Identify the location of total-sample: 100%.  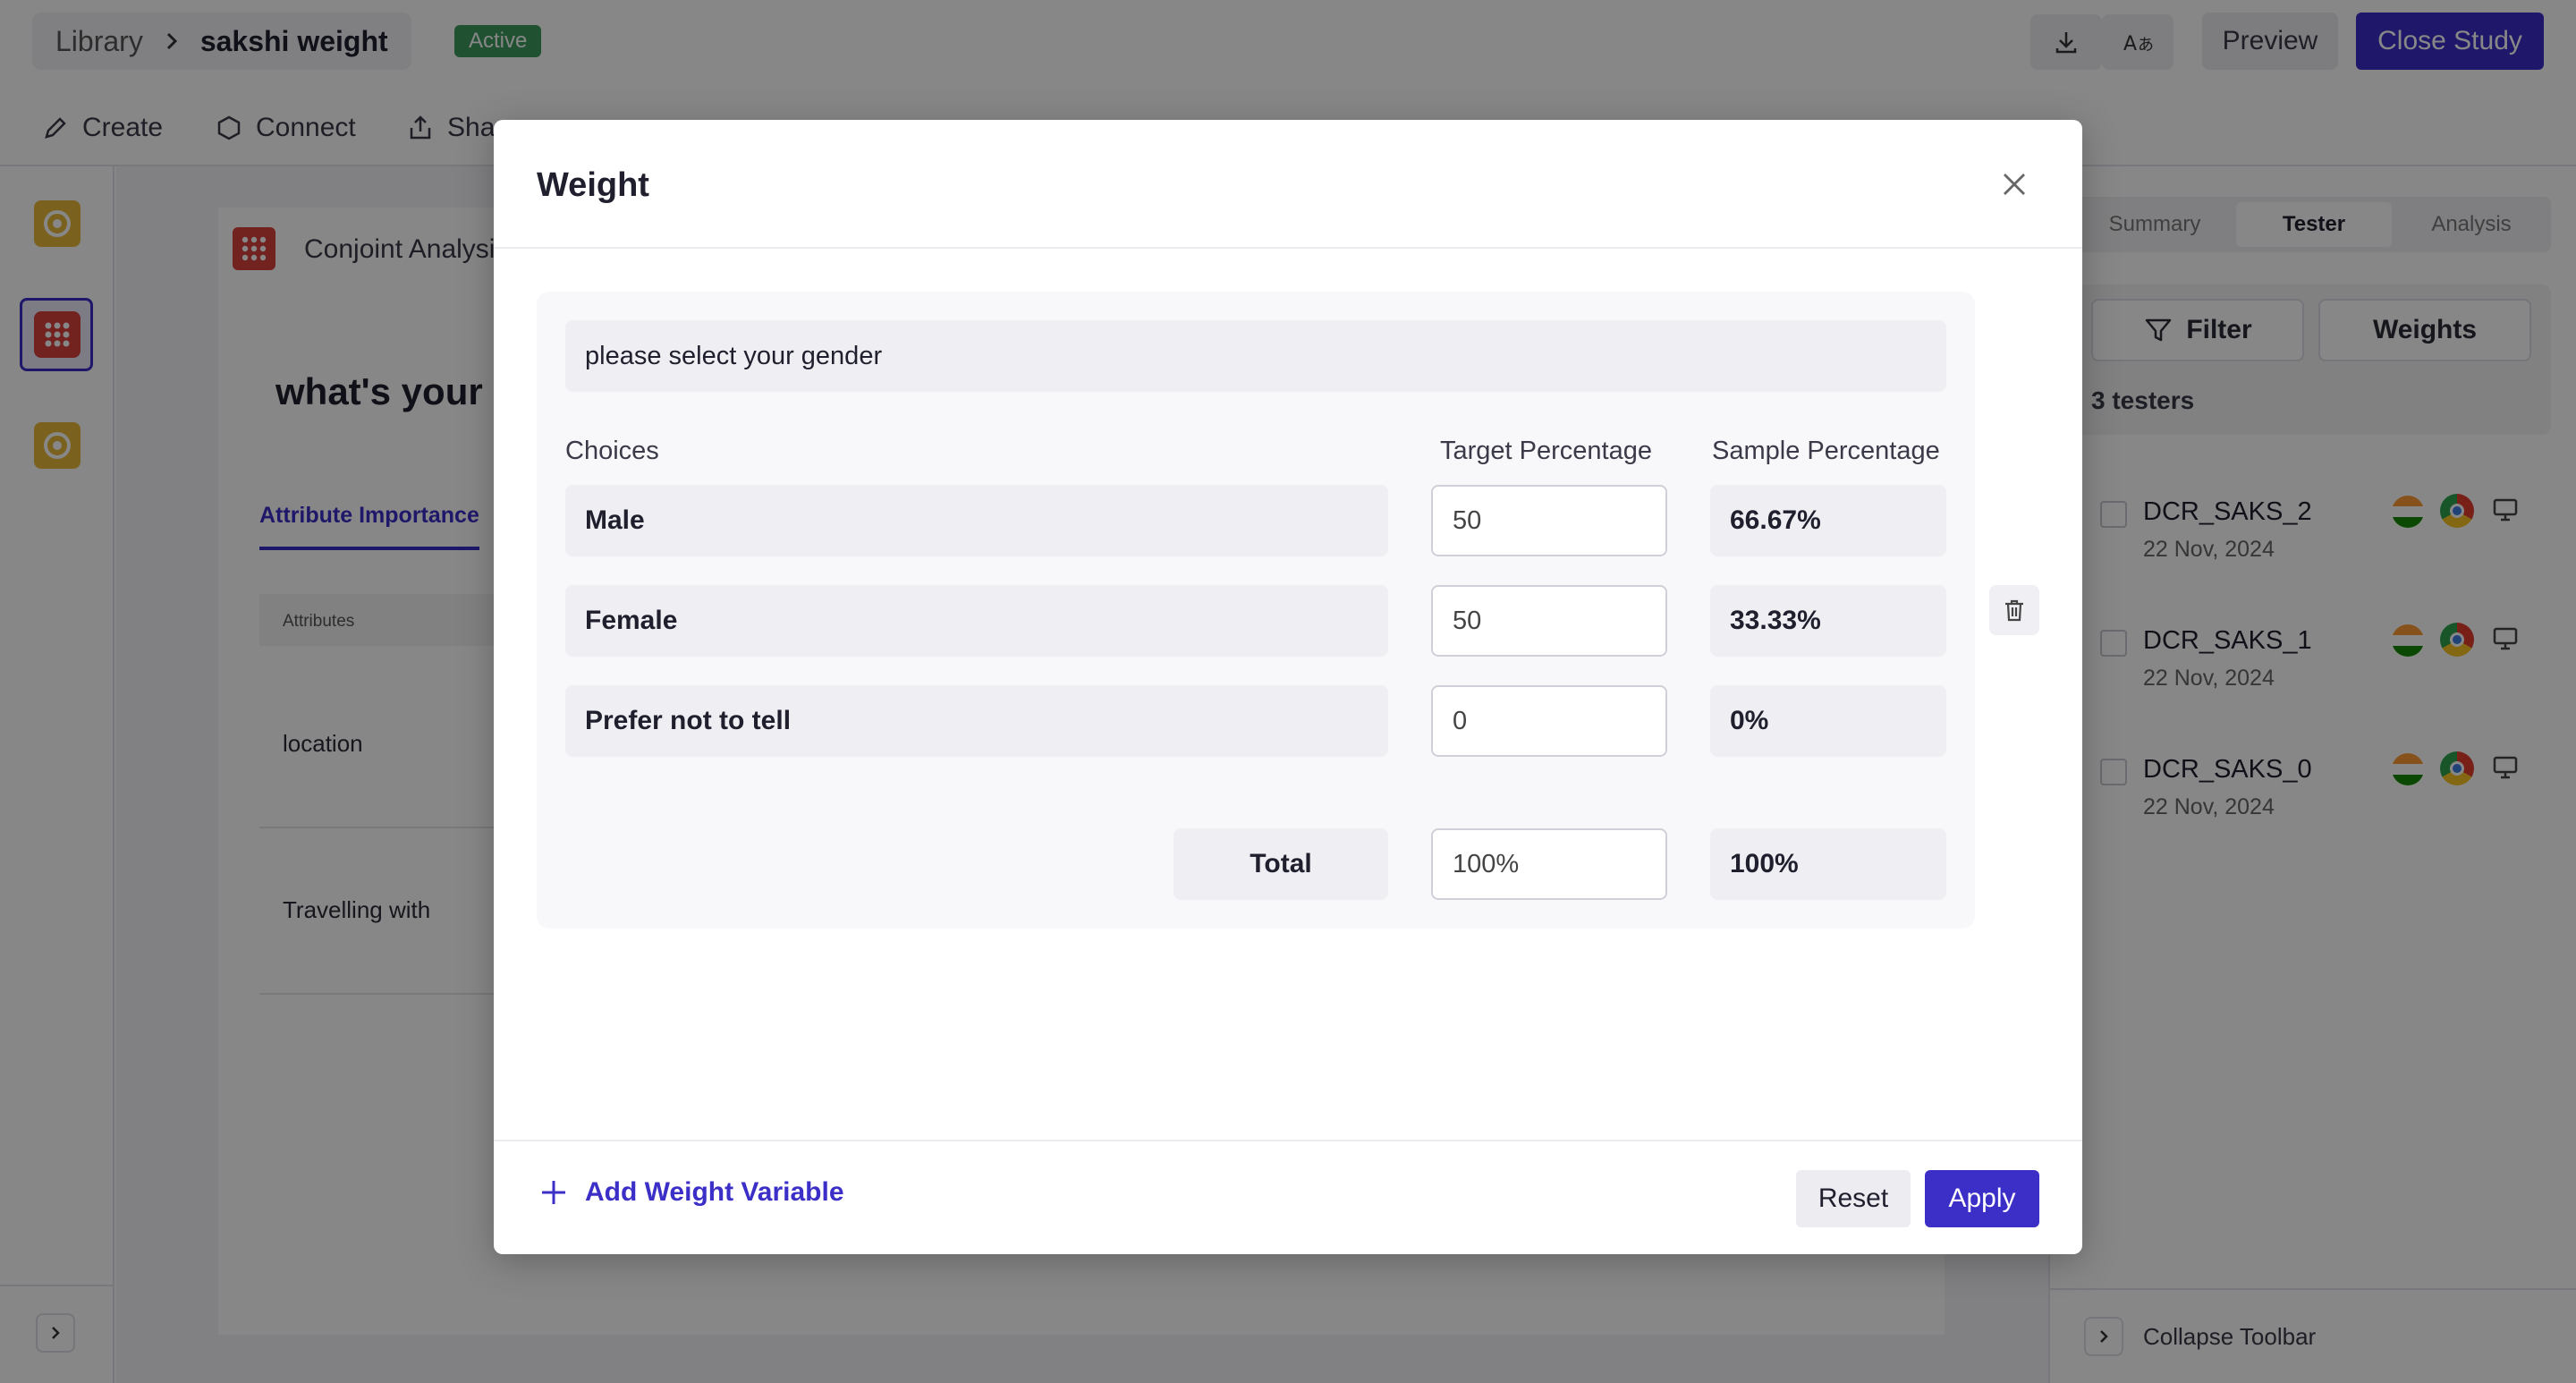
(1828, 864).